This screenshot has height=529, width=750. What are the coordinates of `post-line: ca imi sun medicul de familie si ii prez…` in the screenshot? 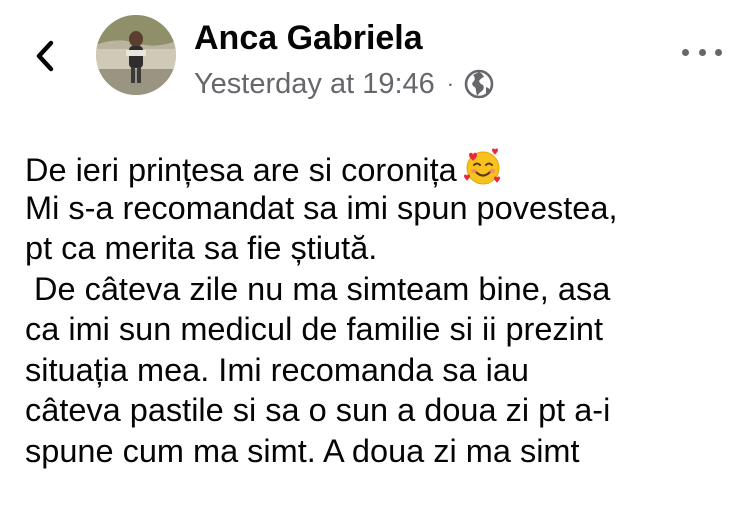 It's located at (314, 329).